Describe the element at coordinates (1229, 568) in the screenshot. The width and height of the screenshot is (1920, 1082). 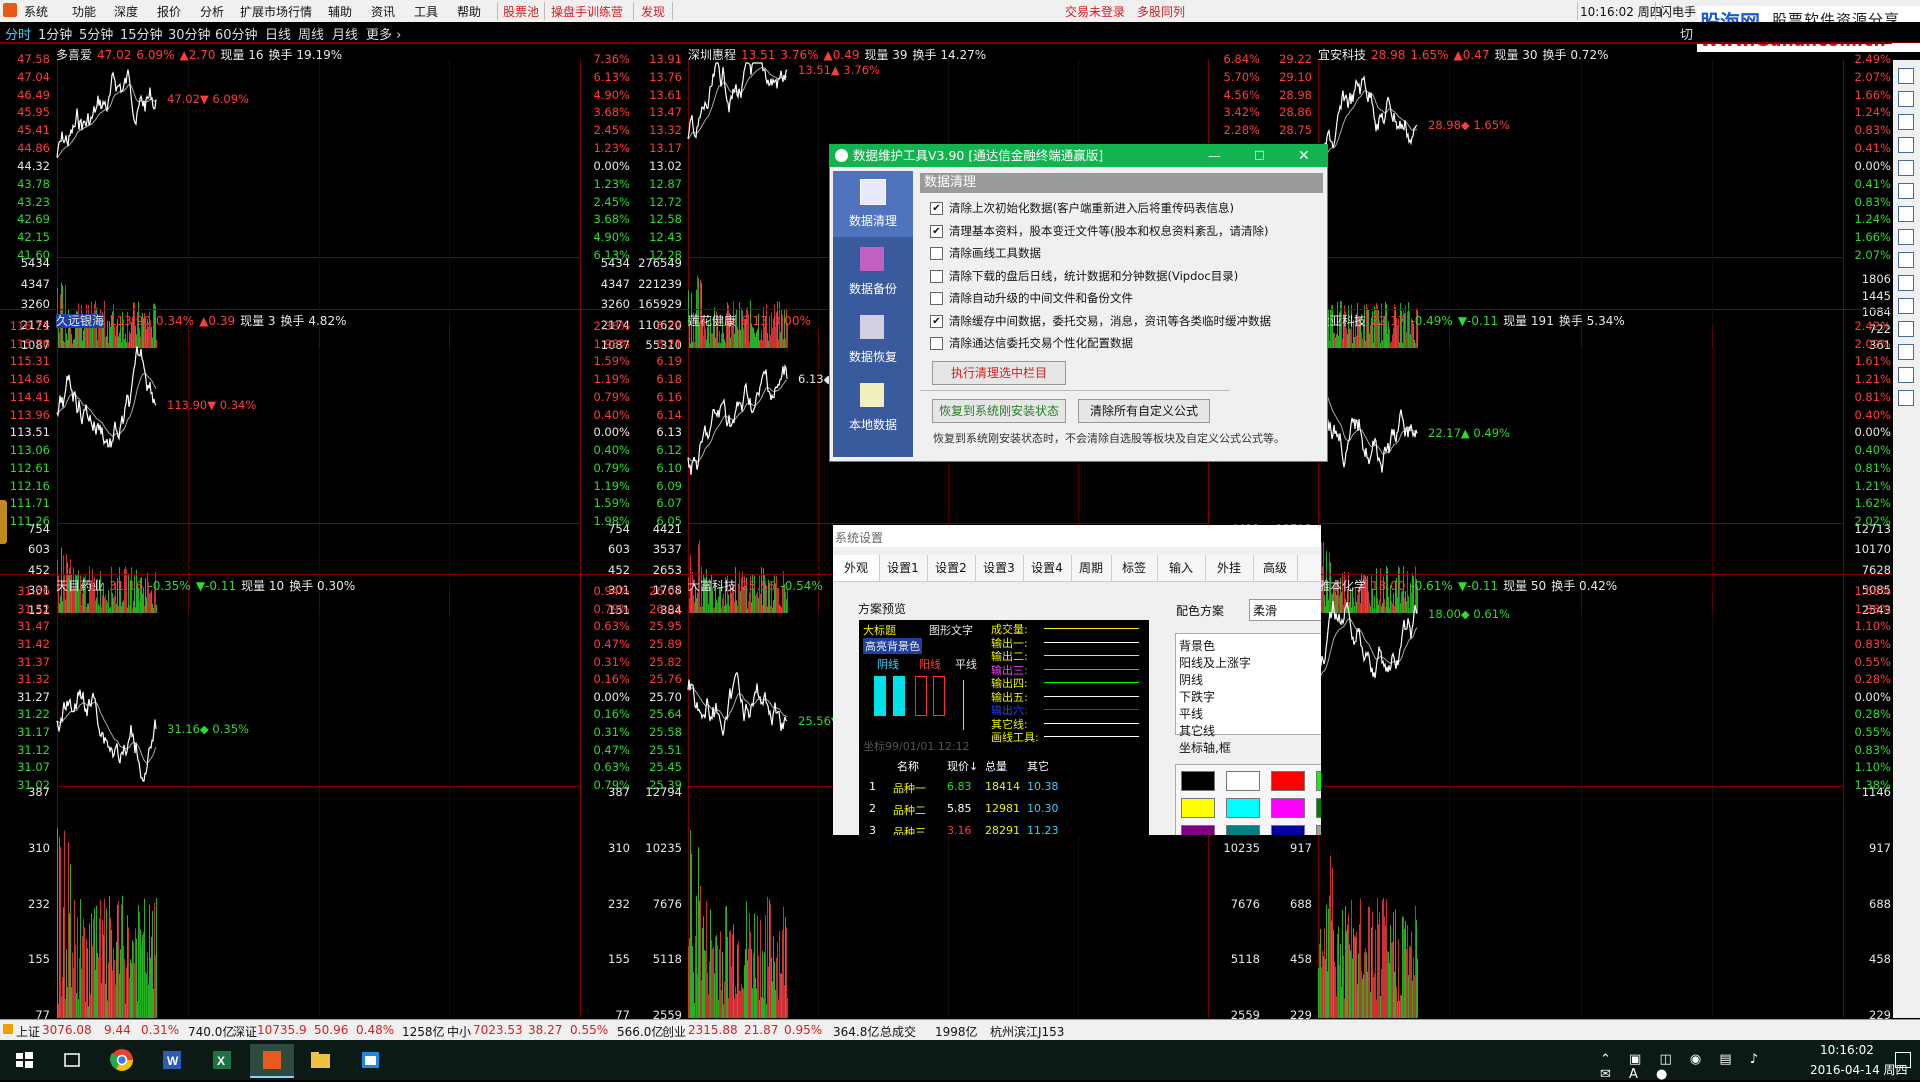
I see `settings-tab: 外挂` at that location.